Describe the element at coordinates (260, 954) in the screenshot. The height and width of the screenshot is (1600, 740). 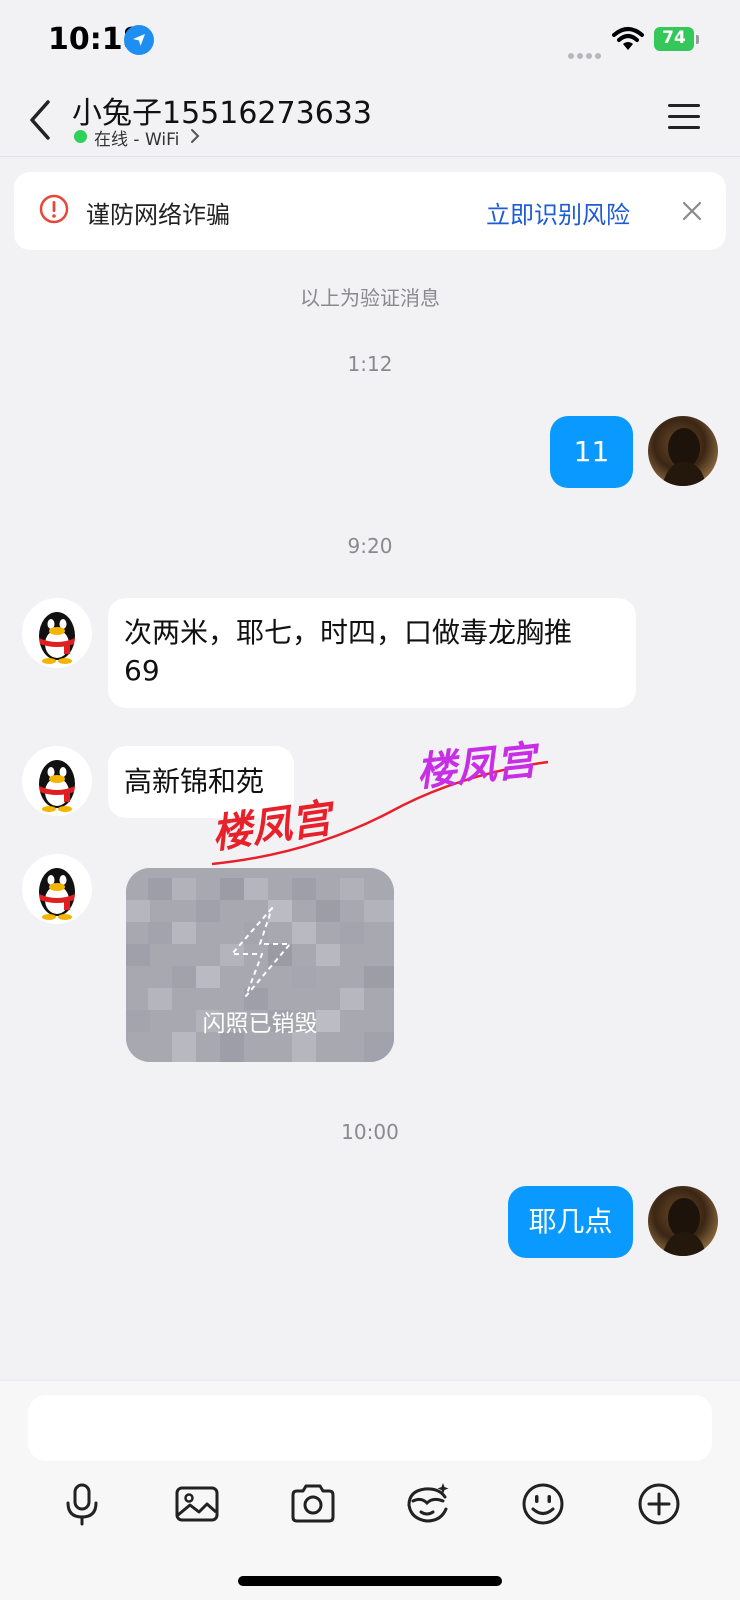
I see `lightning-icon` at that location.